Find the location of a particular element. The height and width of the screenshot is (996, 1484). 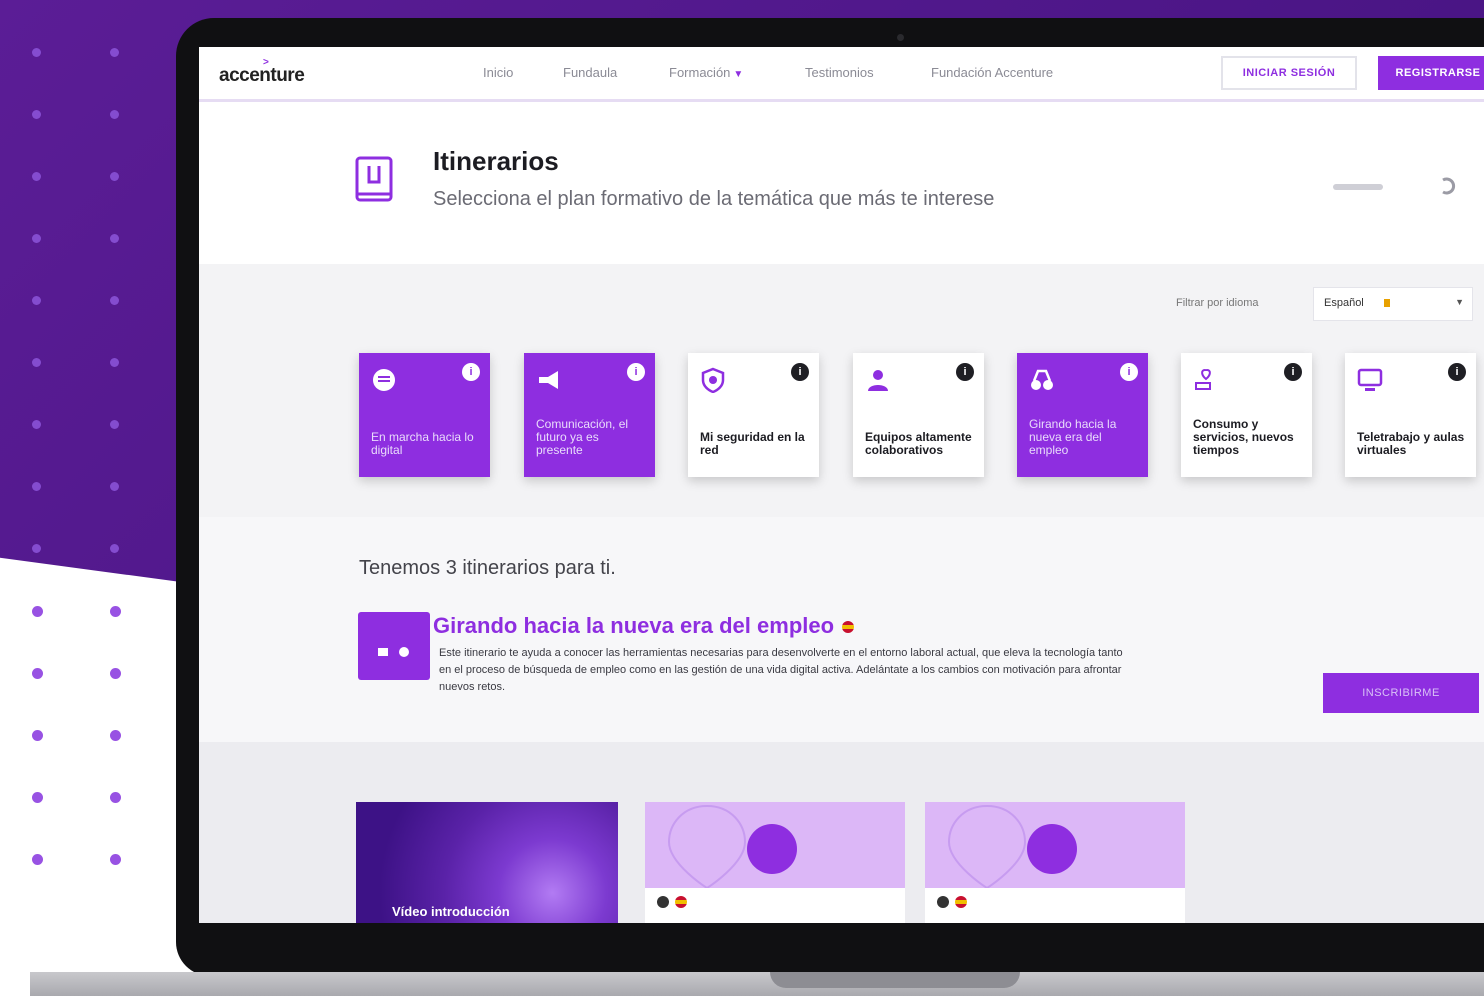

book-icon is located at coordinates (374, 179).